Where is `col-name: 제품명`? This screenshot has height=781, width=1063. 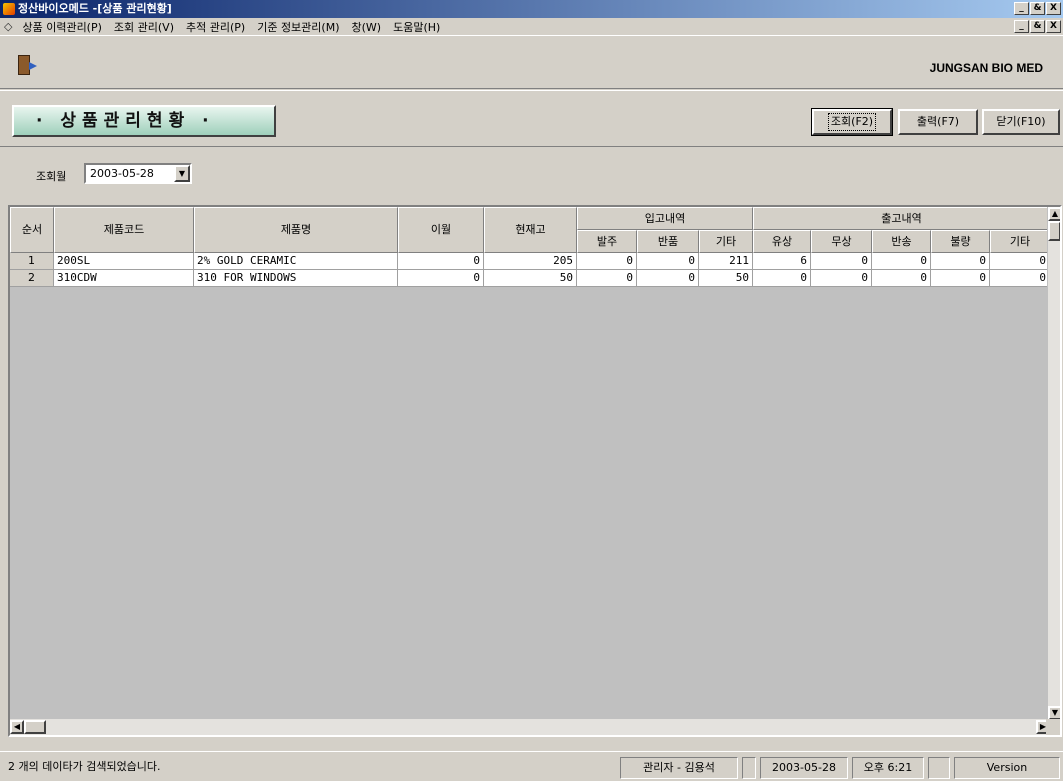 col-name: 제품명 is located at coordinates (296, 230).